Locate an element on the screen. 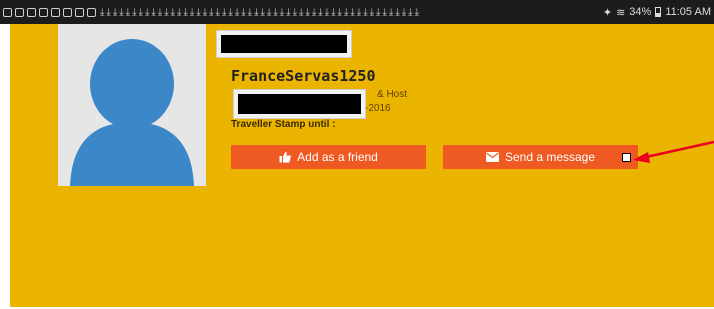 The height and width of the screenshot is (309, 714). avatar is located at coordinates (132, 105).